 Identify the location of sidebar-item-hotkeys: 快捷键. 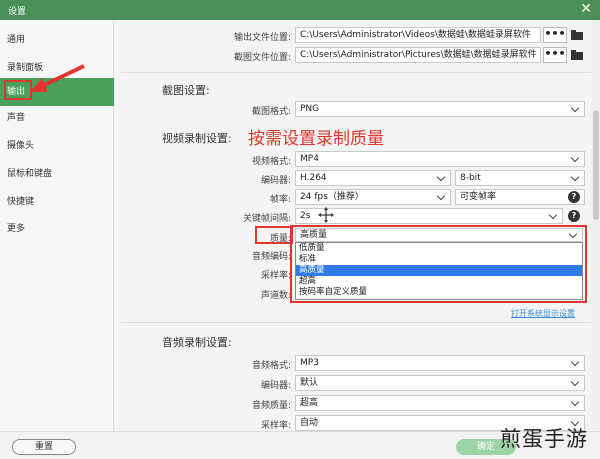
(57, 202).